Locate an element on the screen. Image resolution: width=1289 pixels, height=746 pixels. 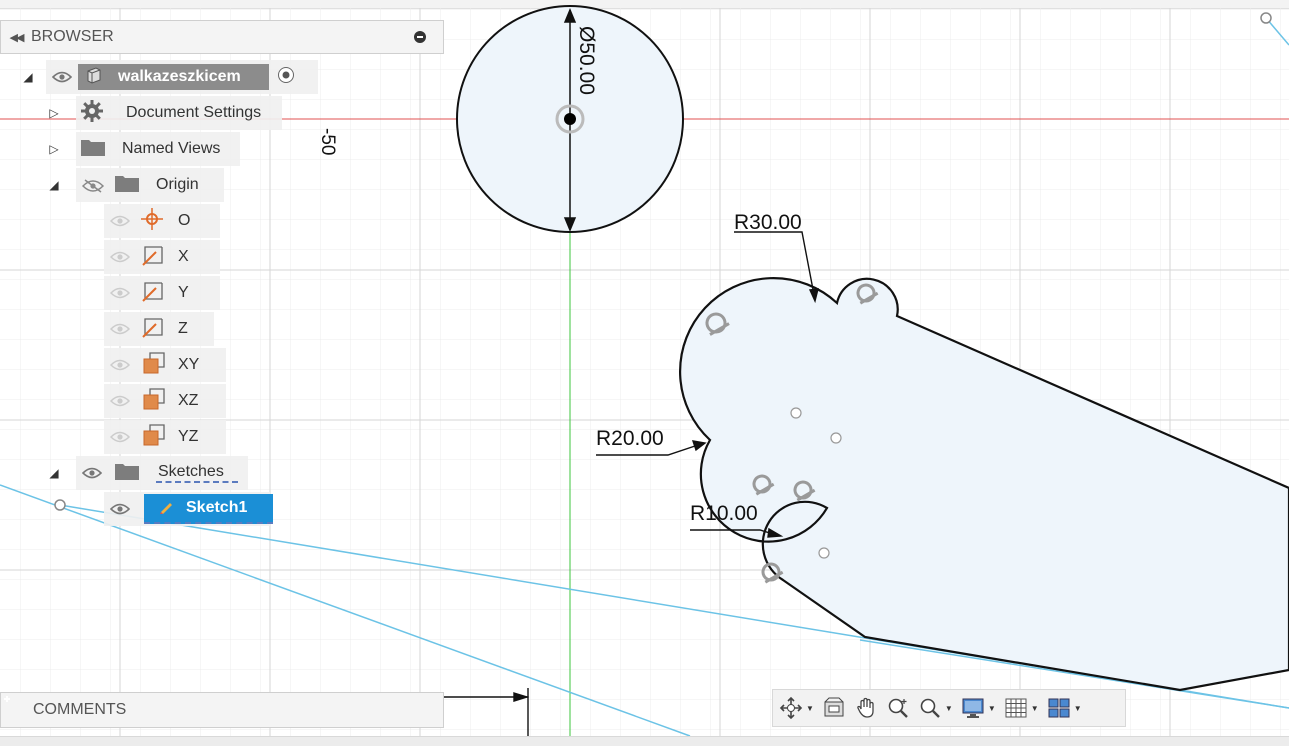
pan-hand-icon is located at coordinates (866, 708).